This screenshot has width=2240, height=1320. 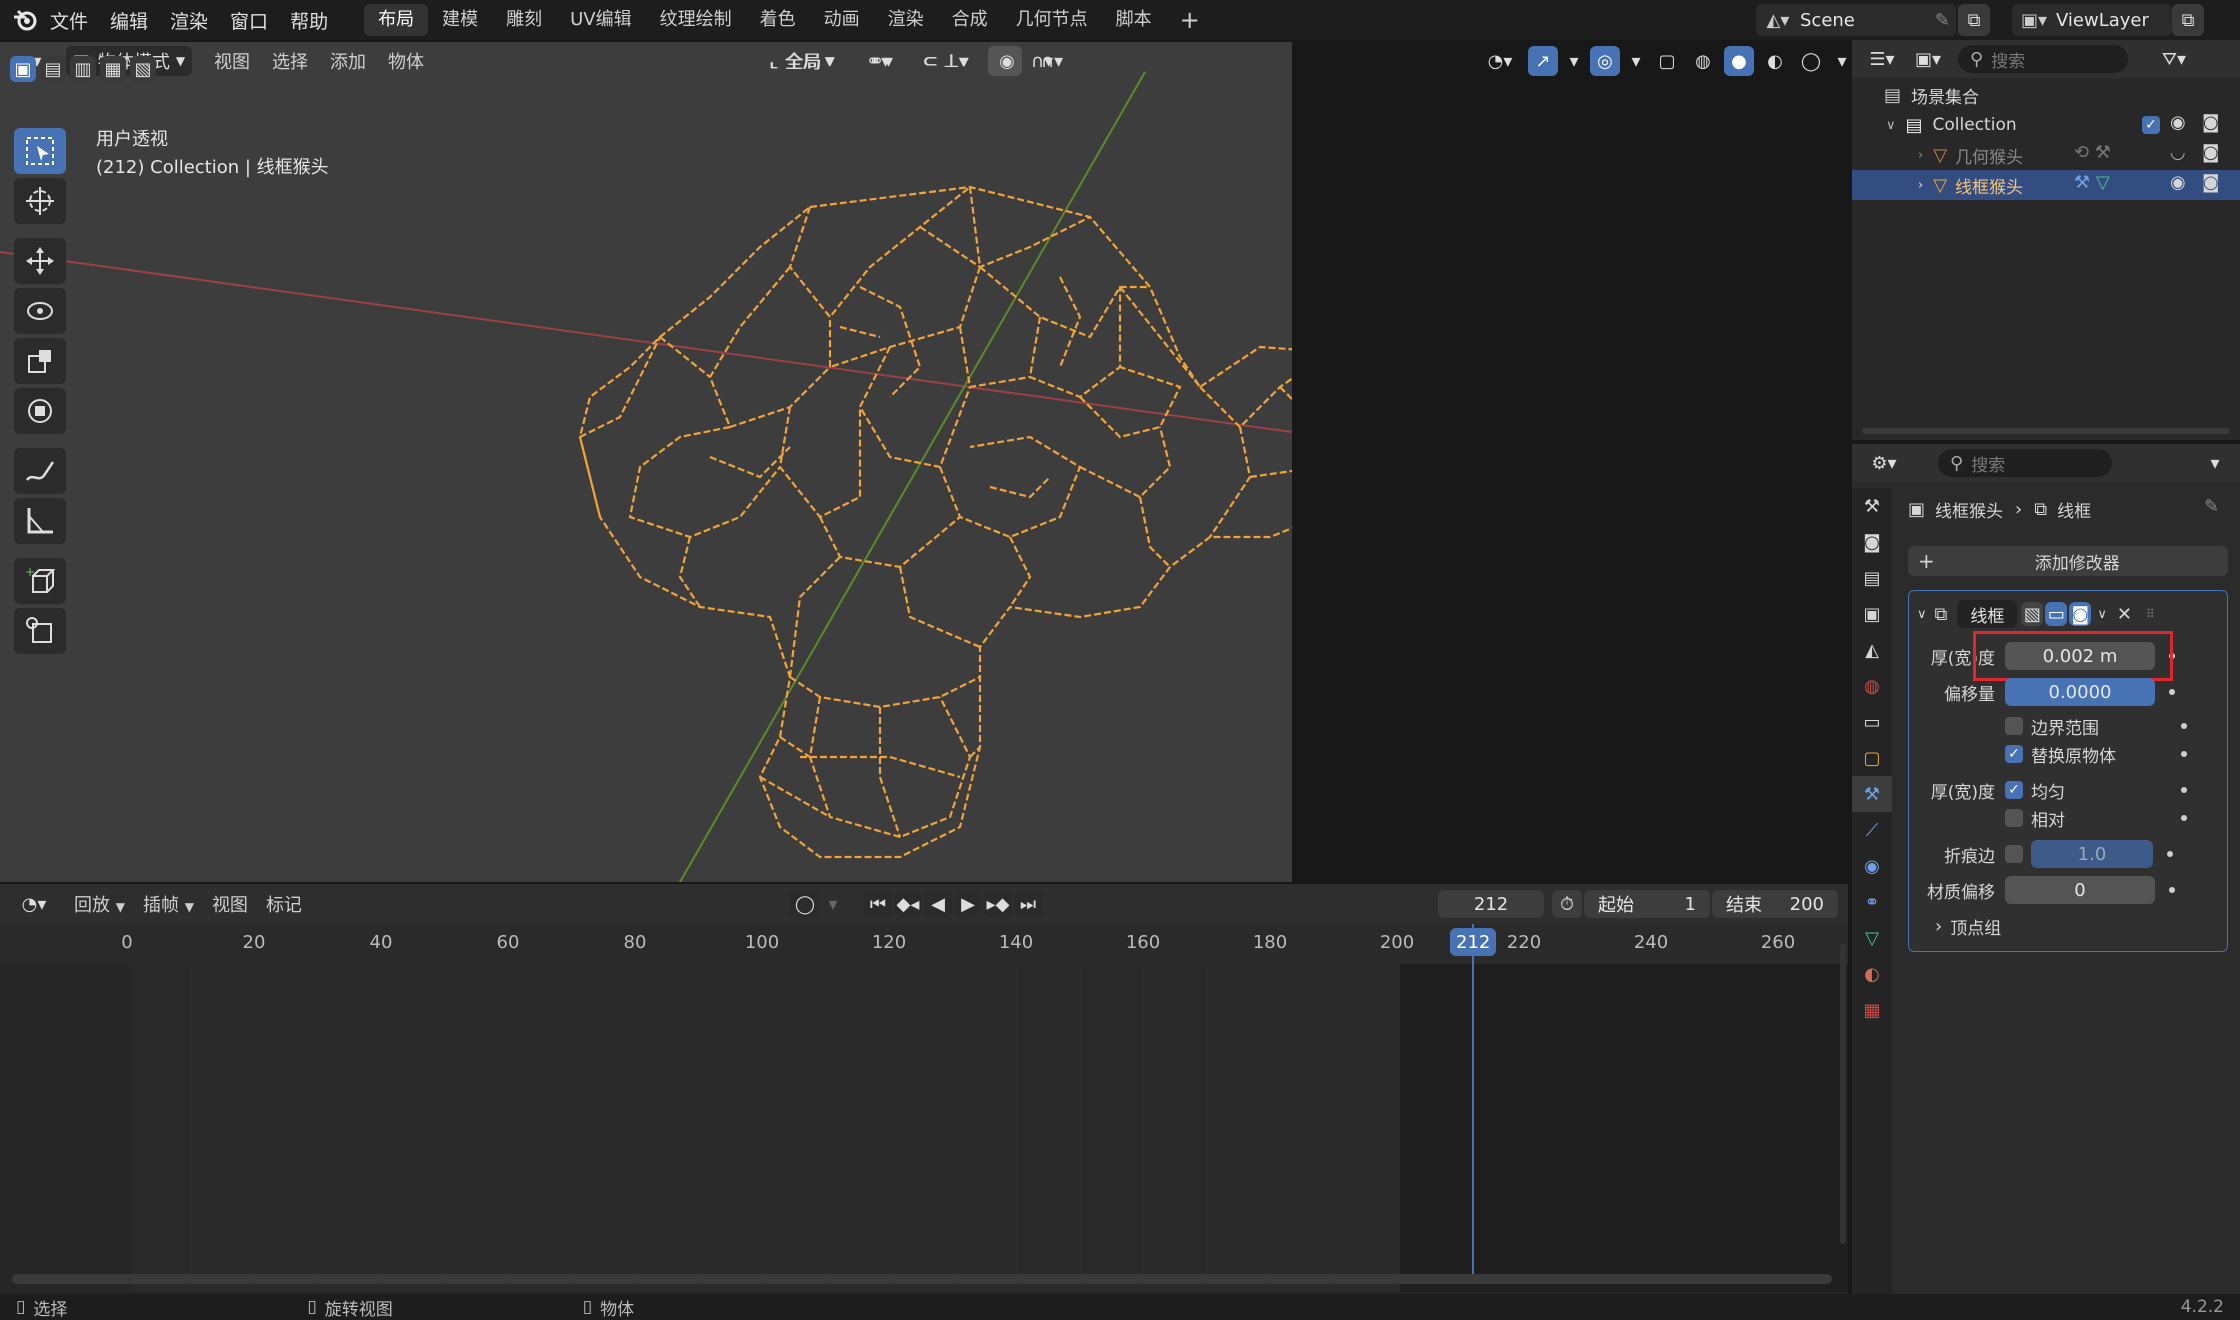 What do you see at coordinates (40, 581) in the screenshot?
I see `add-cube-icon: +` at bounding box center [40, 581].